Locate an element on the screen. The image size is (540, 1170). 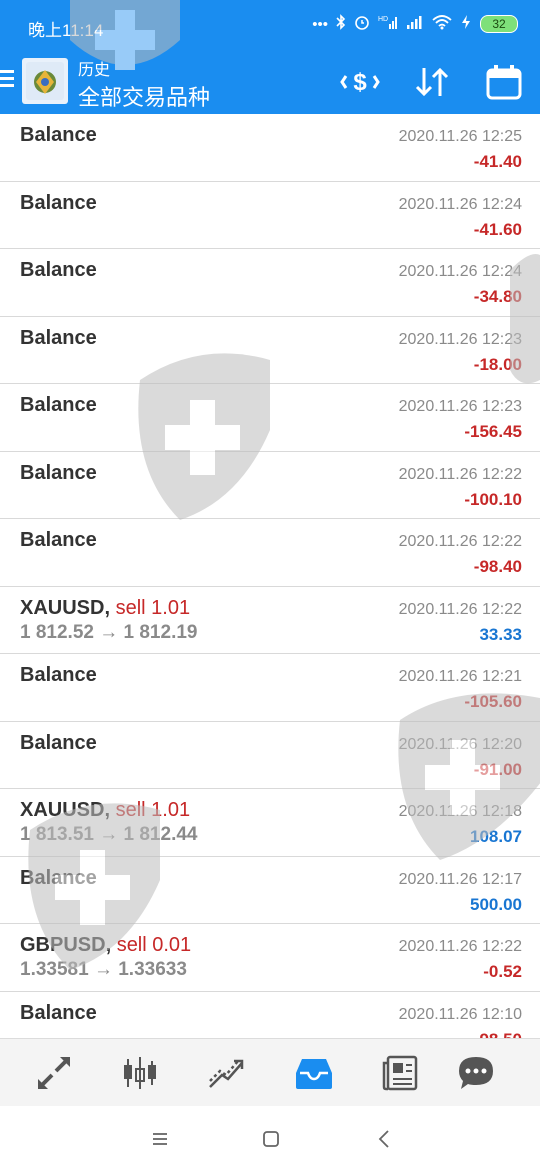
wifi-icon is located at coordinates (442, 24).